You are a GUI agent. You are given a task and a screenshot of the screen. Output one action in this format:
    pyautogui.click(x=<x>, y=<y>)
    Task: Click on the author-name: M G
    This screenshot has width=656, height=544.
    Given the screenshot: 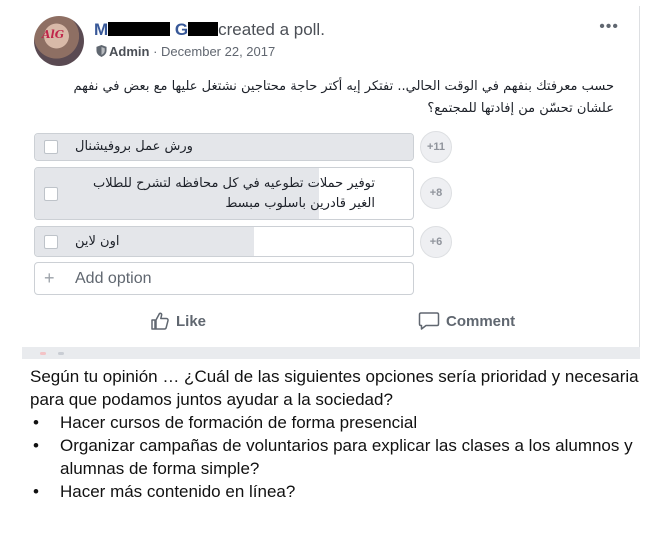 What is the action you would take?
    pyautogui.click(x=156, y=29)
    